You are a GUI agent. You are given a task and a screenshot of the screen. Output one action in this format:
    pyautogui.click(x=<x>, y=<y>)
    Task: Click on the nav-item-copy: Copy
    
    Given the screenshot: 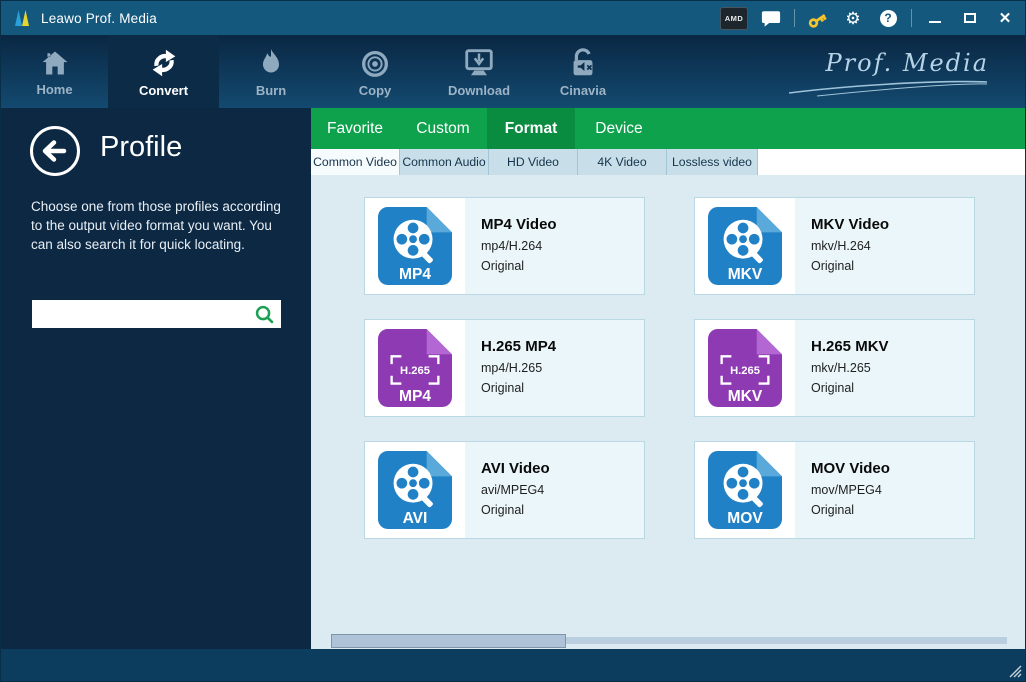 What is the action you would take?
    pyautogui.click(x=375, y=71)
    